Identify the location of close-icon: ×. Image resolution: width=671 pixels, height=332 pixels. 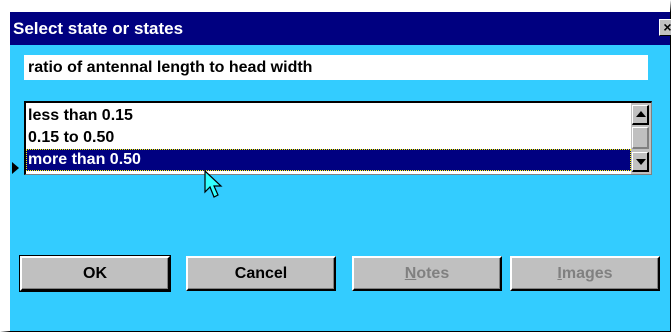
(667, 27).